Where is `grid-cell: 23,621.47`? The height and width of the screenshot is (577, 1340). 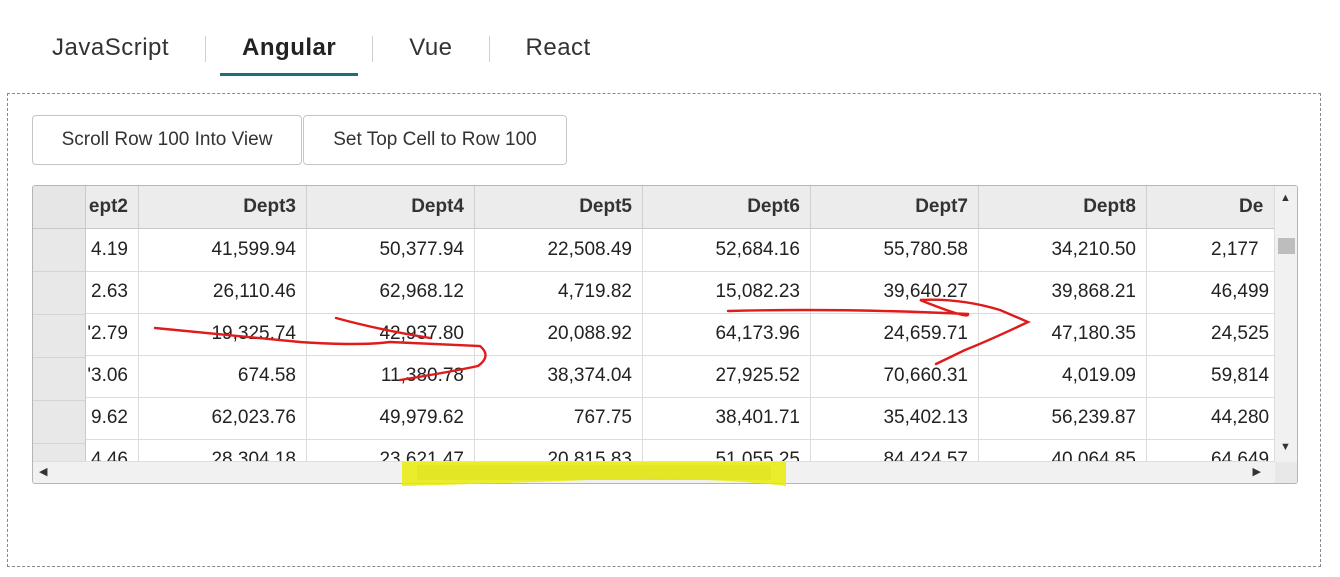 grid-cell: 23,621.47 is located at coordinates (391, 450).